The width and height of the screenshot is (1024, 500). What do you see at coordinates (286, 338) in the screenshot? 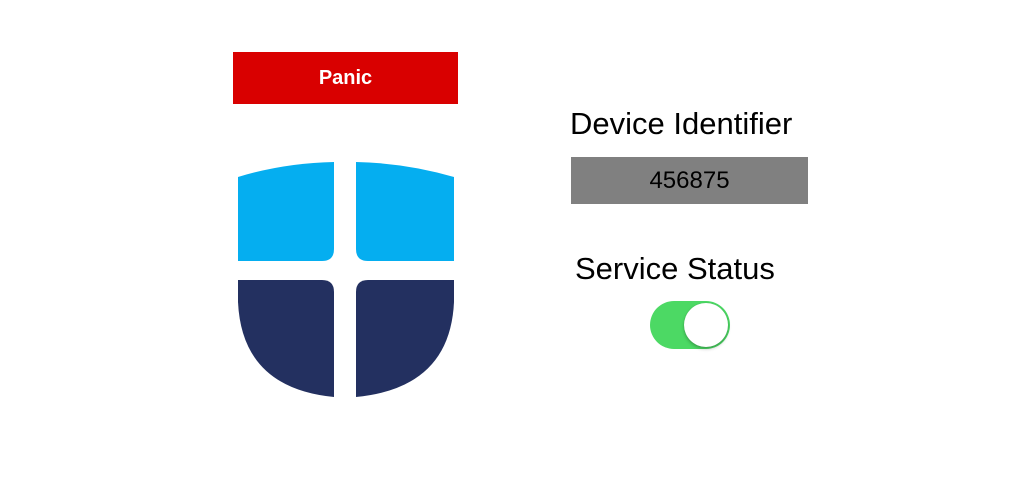
I see `shield-bottom-left-quadrant` at bounding box center [286, 338].